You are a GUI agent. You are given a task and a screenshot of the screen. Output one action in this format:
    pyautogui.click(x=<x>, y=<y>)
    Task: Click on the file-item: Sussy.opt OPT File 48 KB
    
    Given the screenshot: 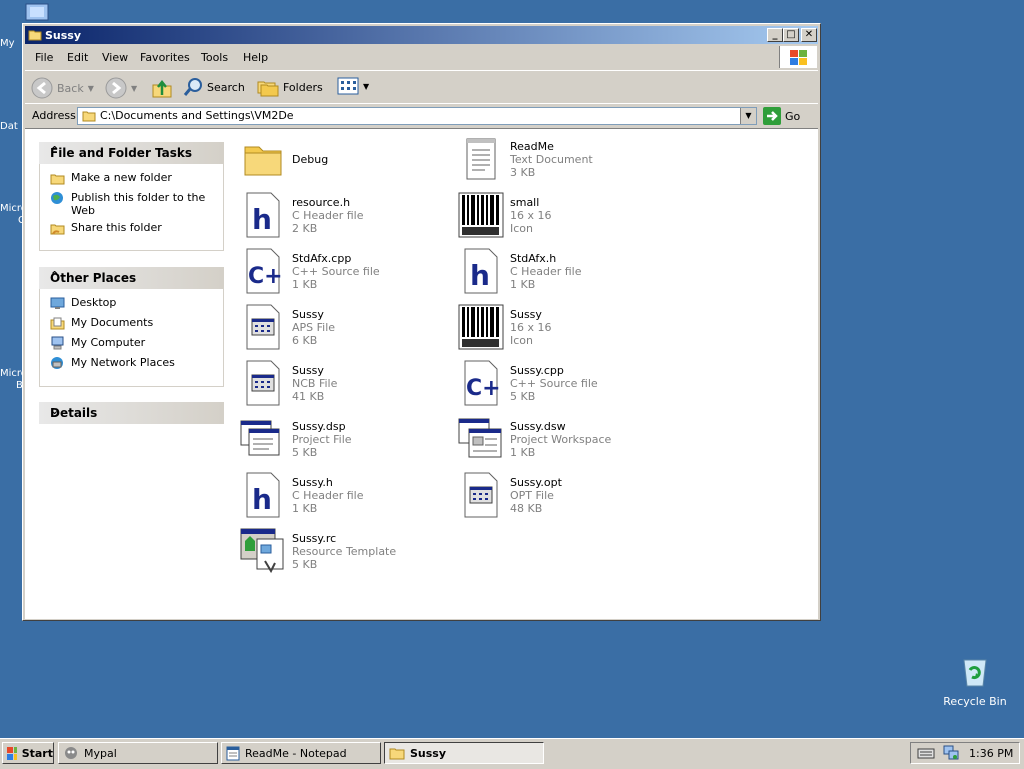 What is the action you would take?
    pyautogui.click(x=562, y=497)
    